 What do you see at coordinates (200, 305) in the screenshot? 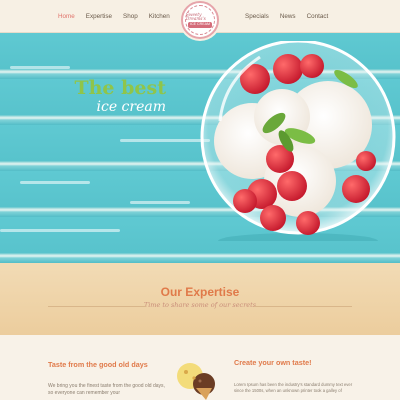
I see `expertise-subtitle: Time to share some of our secrets` at bounding box center [200, 305].